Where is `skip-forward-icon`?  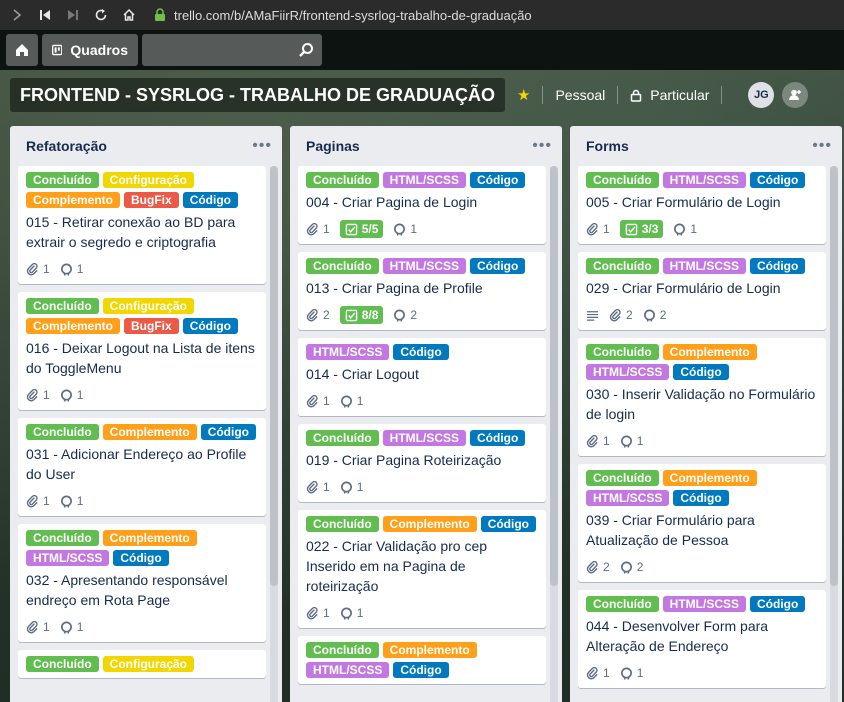 skip-forward-icon is located at coordinates (73, 15).